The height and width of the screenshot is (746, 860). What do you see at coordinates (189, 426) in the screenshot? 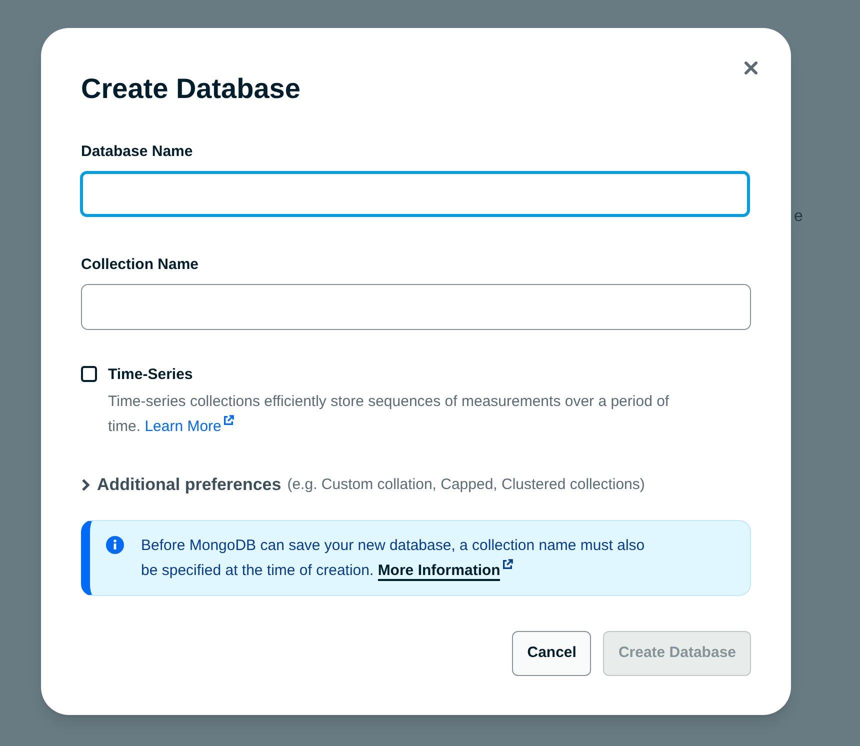
I see `learn-more-link: Learn More` at bounding box center [189, 426].